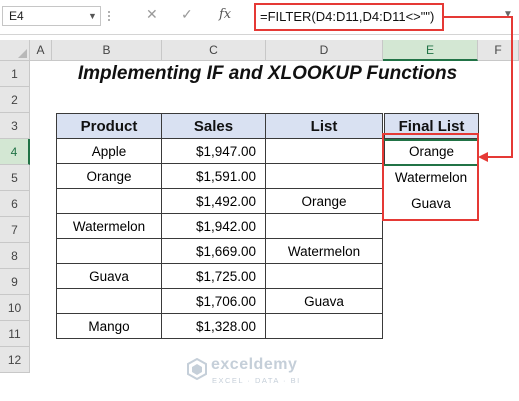 This screenshot has height=401, width=519. I want to click on exceldemy-watermark: exceldemy EXCEL · DATA · BI, so click(258, 373).